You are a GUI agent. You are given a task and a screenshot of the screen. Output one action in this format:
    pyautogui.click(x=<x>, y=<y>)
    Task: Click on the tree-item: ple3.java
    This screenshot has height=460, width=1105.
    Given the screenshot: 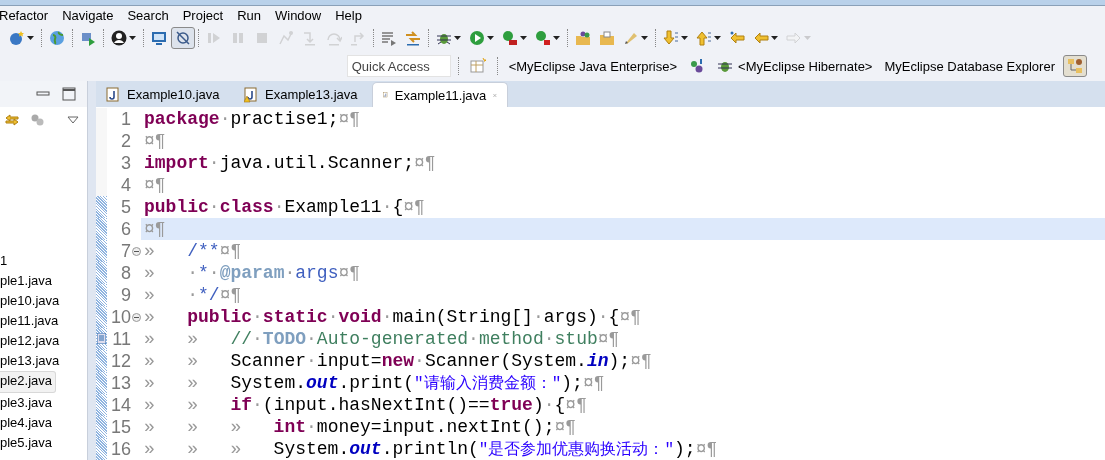 What is the action you would take?
    pyautogui.click(x=28, y=403)
    